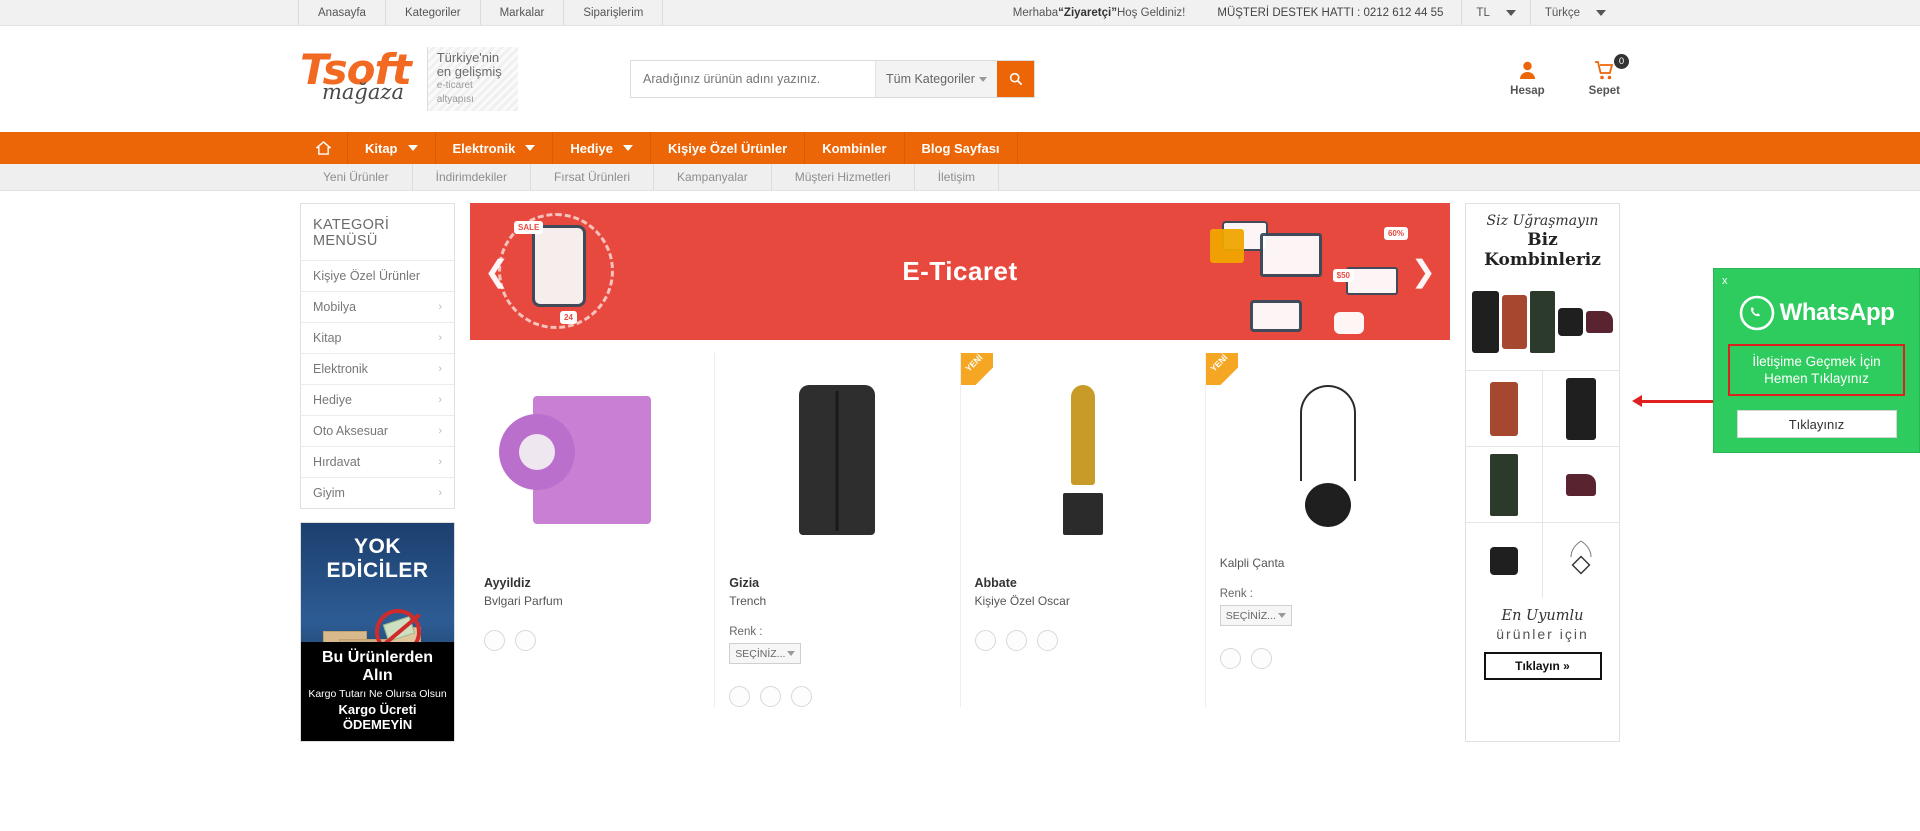  I want to click on account-button: Hesap, so click(1527, 79).